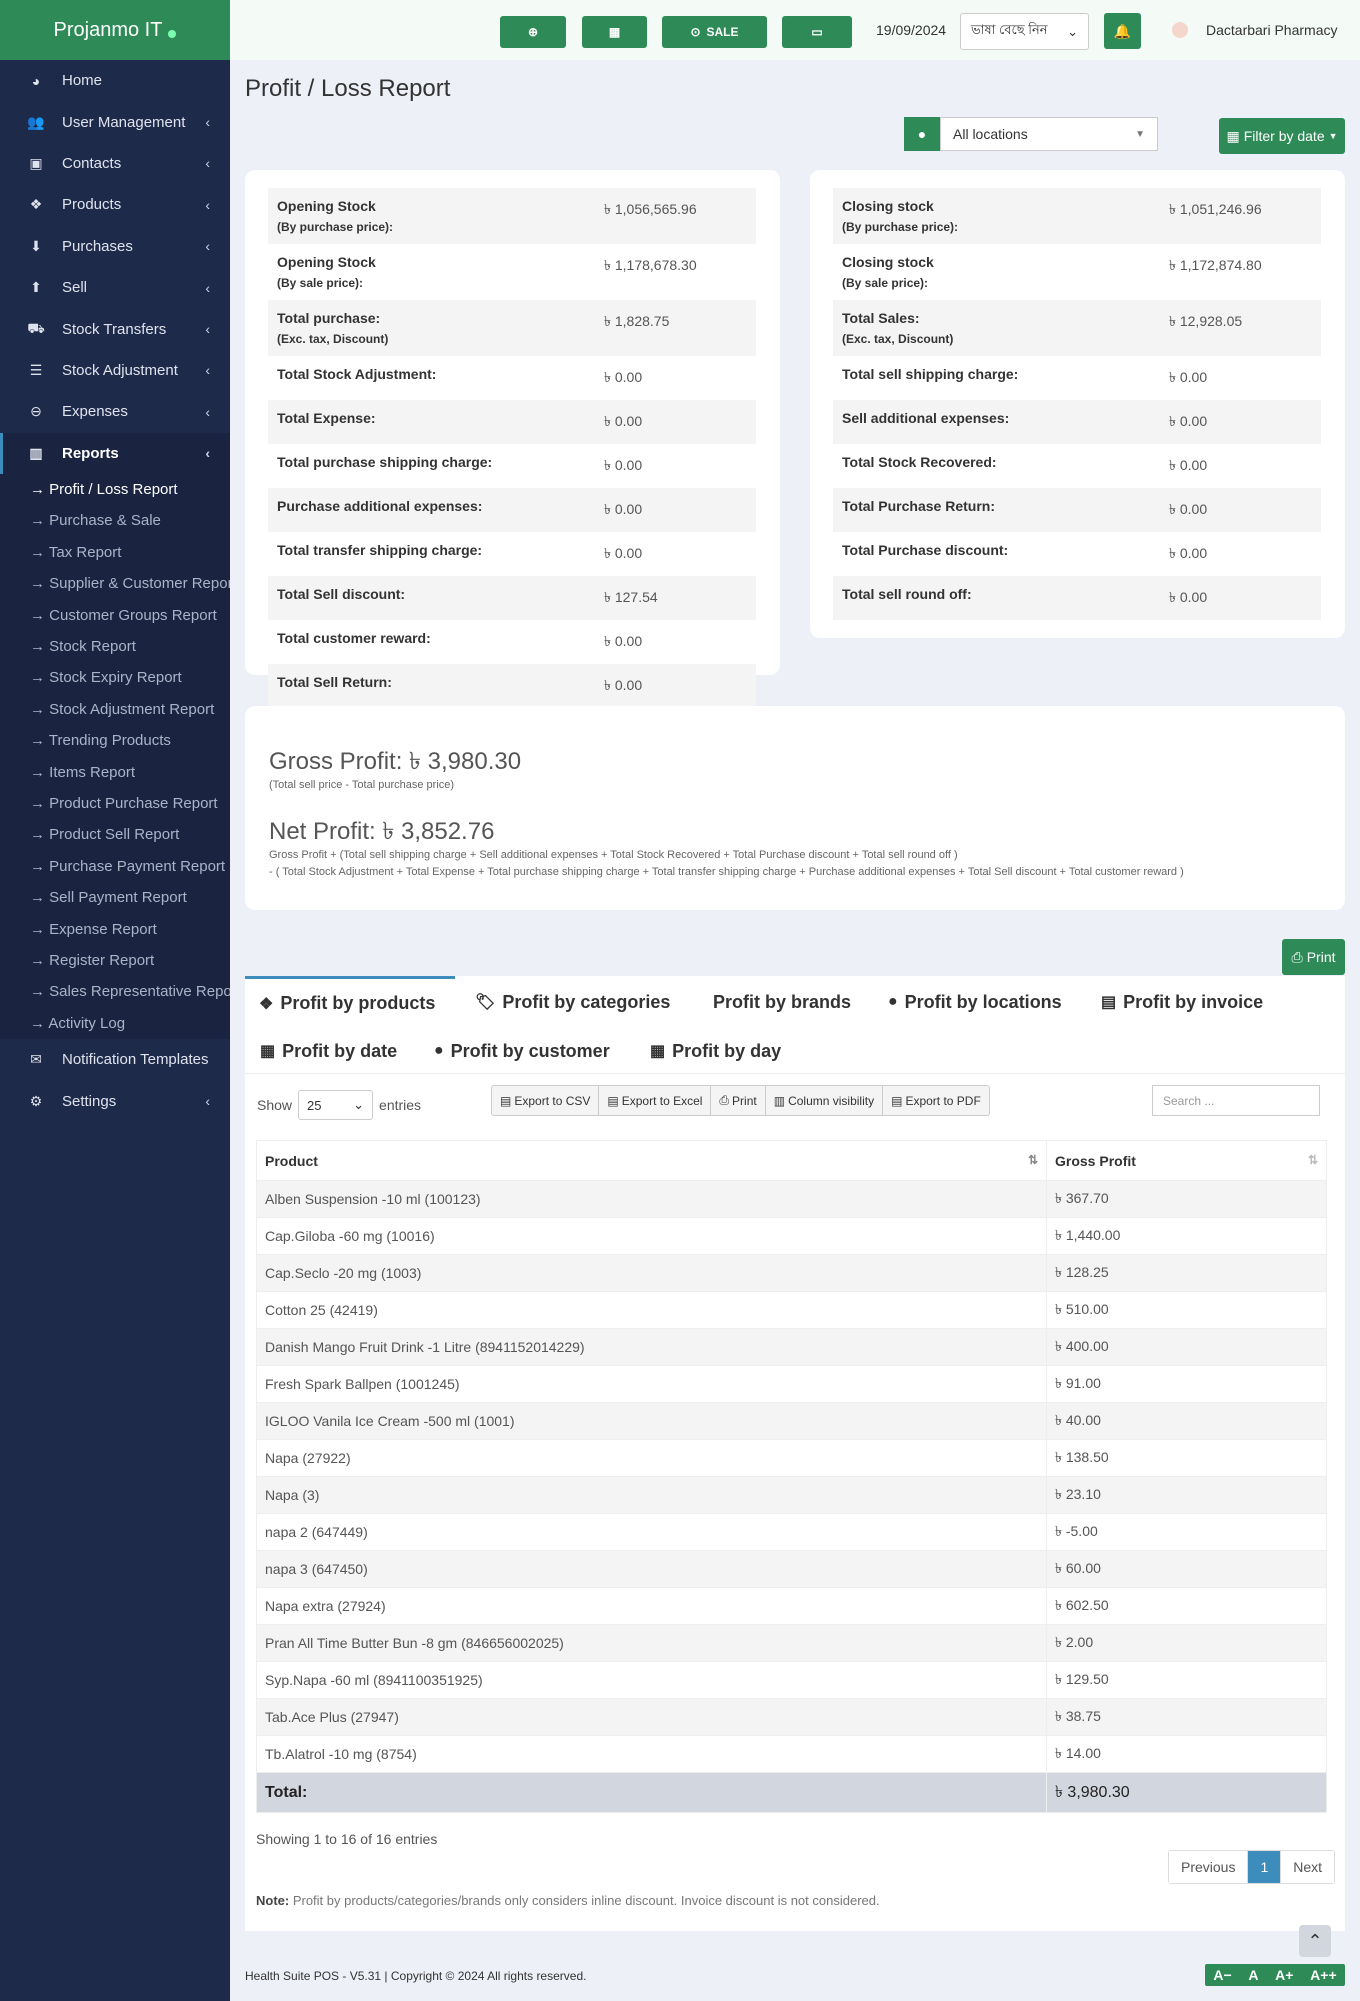 The width and height of the screenshot is (1360, 2001). What do you see at coordinates (522, 1051) in the screenshot?
I see `tab-profit-by-customer: ● Profit by customer` at bounding box center [522, 1051].